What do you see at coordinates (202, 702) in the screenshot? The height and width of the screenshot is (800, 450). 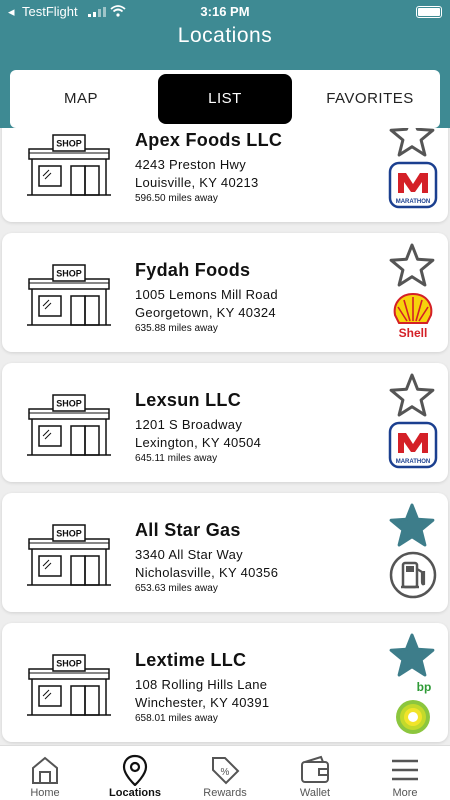 I see `location-city: Winchester, KY 40391` at bounding box center [202, 702].